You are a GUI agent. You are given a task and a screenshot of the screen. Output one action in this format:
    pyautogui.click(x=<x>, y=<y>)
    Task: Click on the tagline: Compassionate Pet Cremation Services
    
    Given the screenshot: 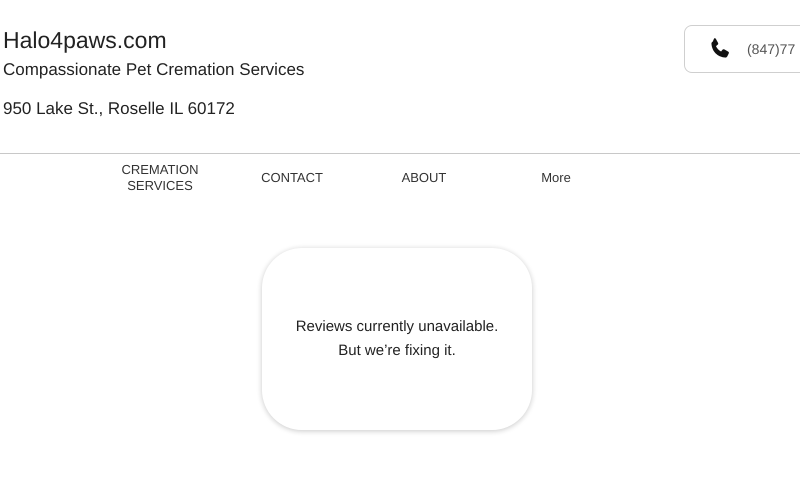 What is the action you would take?
    pyautogui.click(x=153, y=70)
    